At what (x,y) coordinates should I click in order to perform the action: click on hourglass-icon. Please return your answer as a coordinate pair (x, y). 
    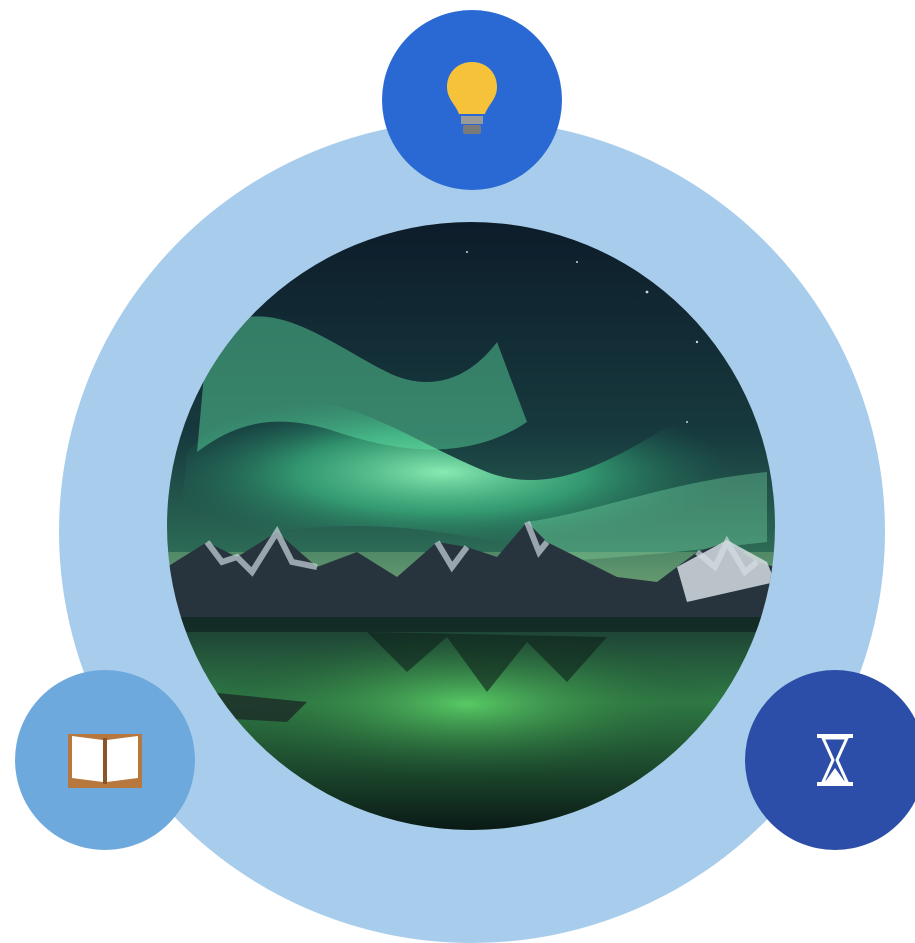
    Looking at the image, I should click on (835, 760).